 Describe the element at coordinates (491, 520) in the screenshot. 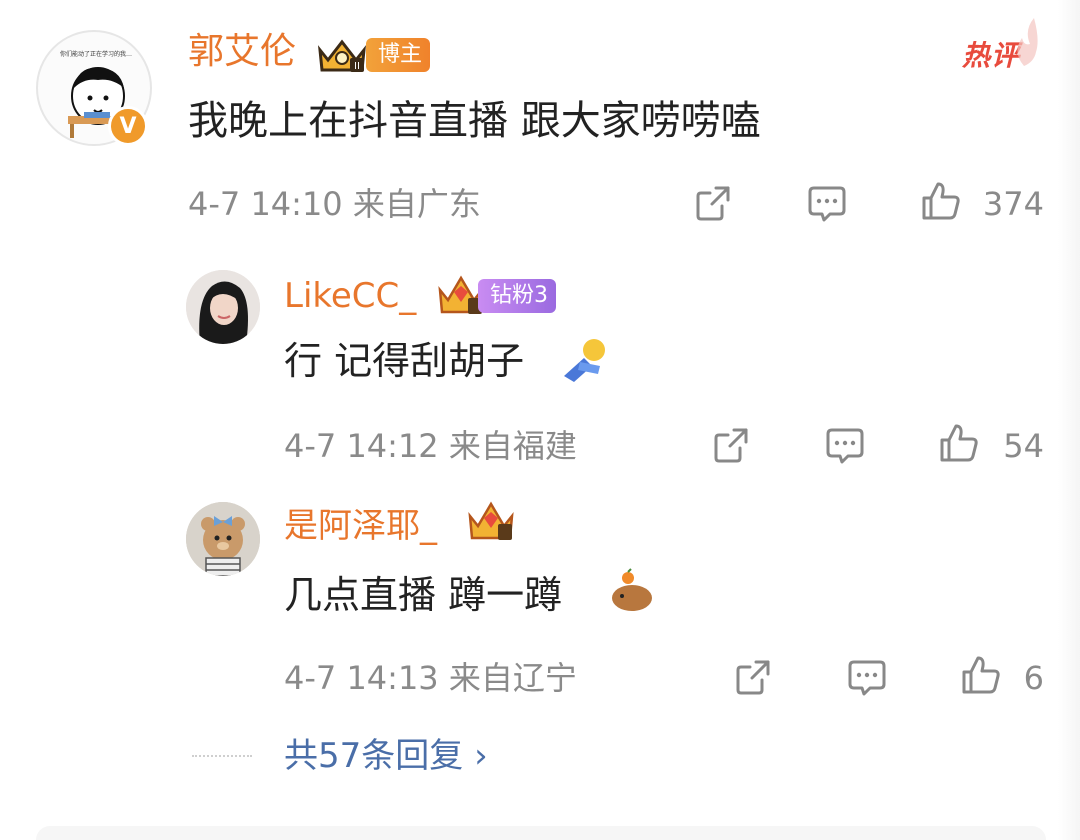

I see `crown-fan-icon` at that location.